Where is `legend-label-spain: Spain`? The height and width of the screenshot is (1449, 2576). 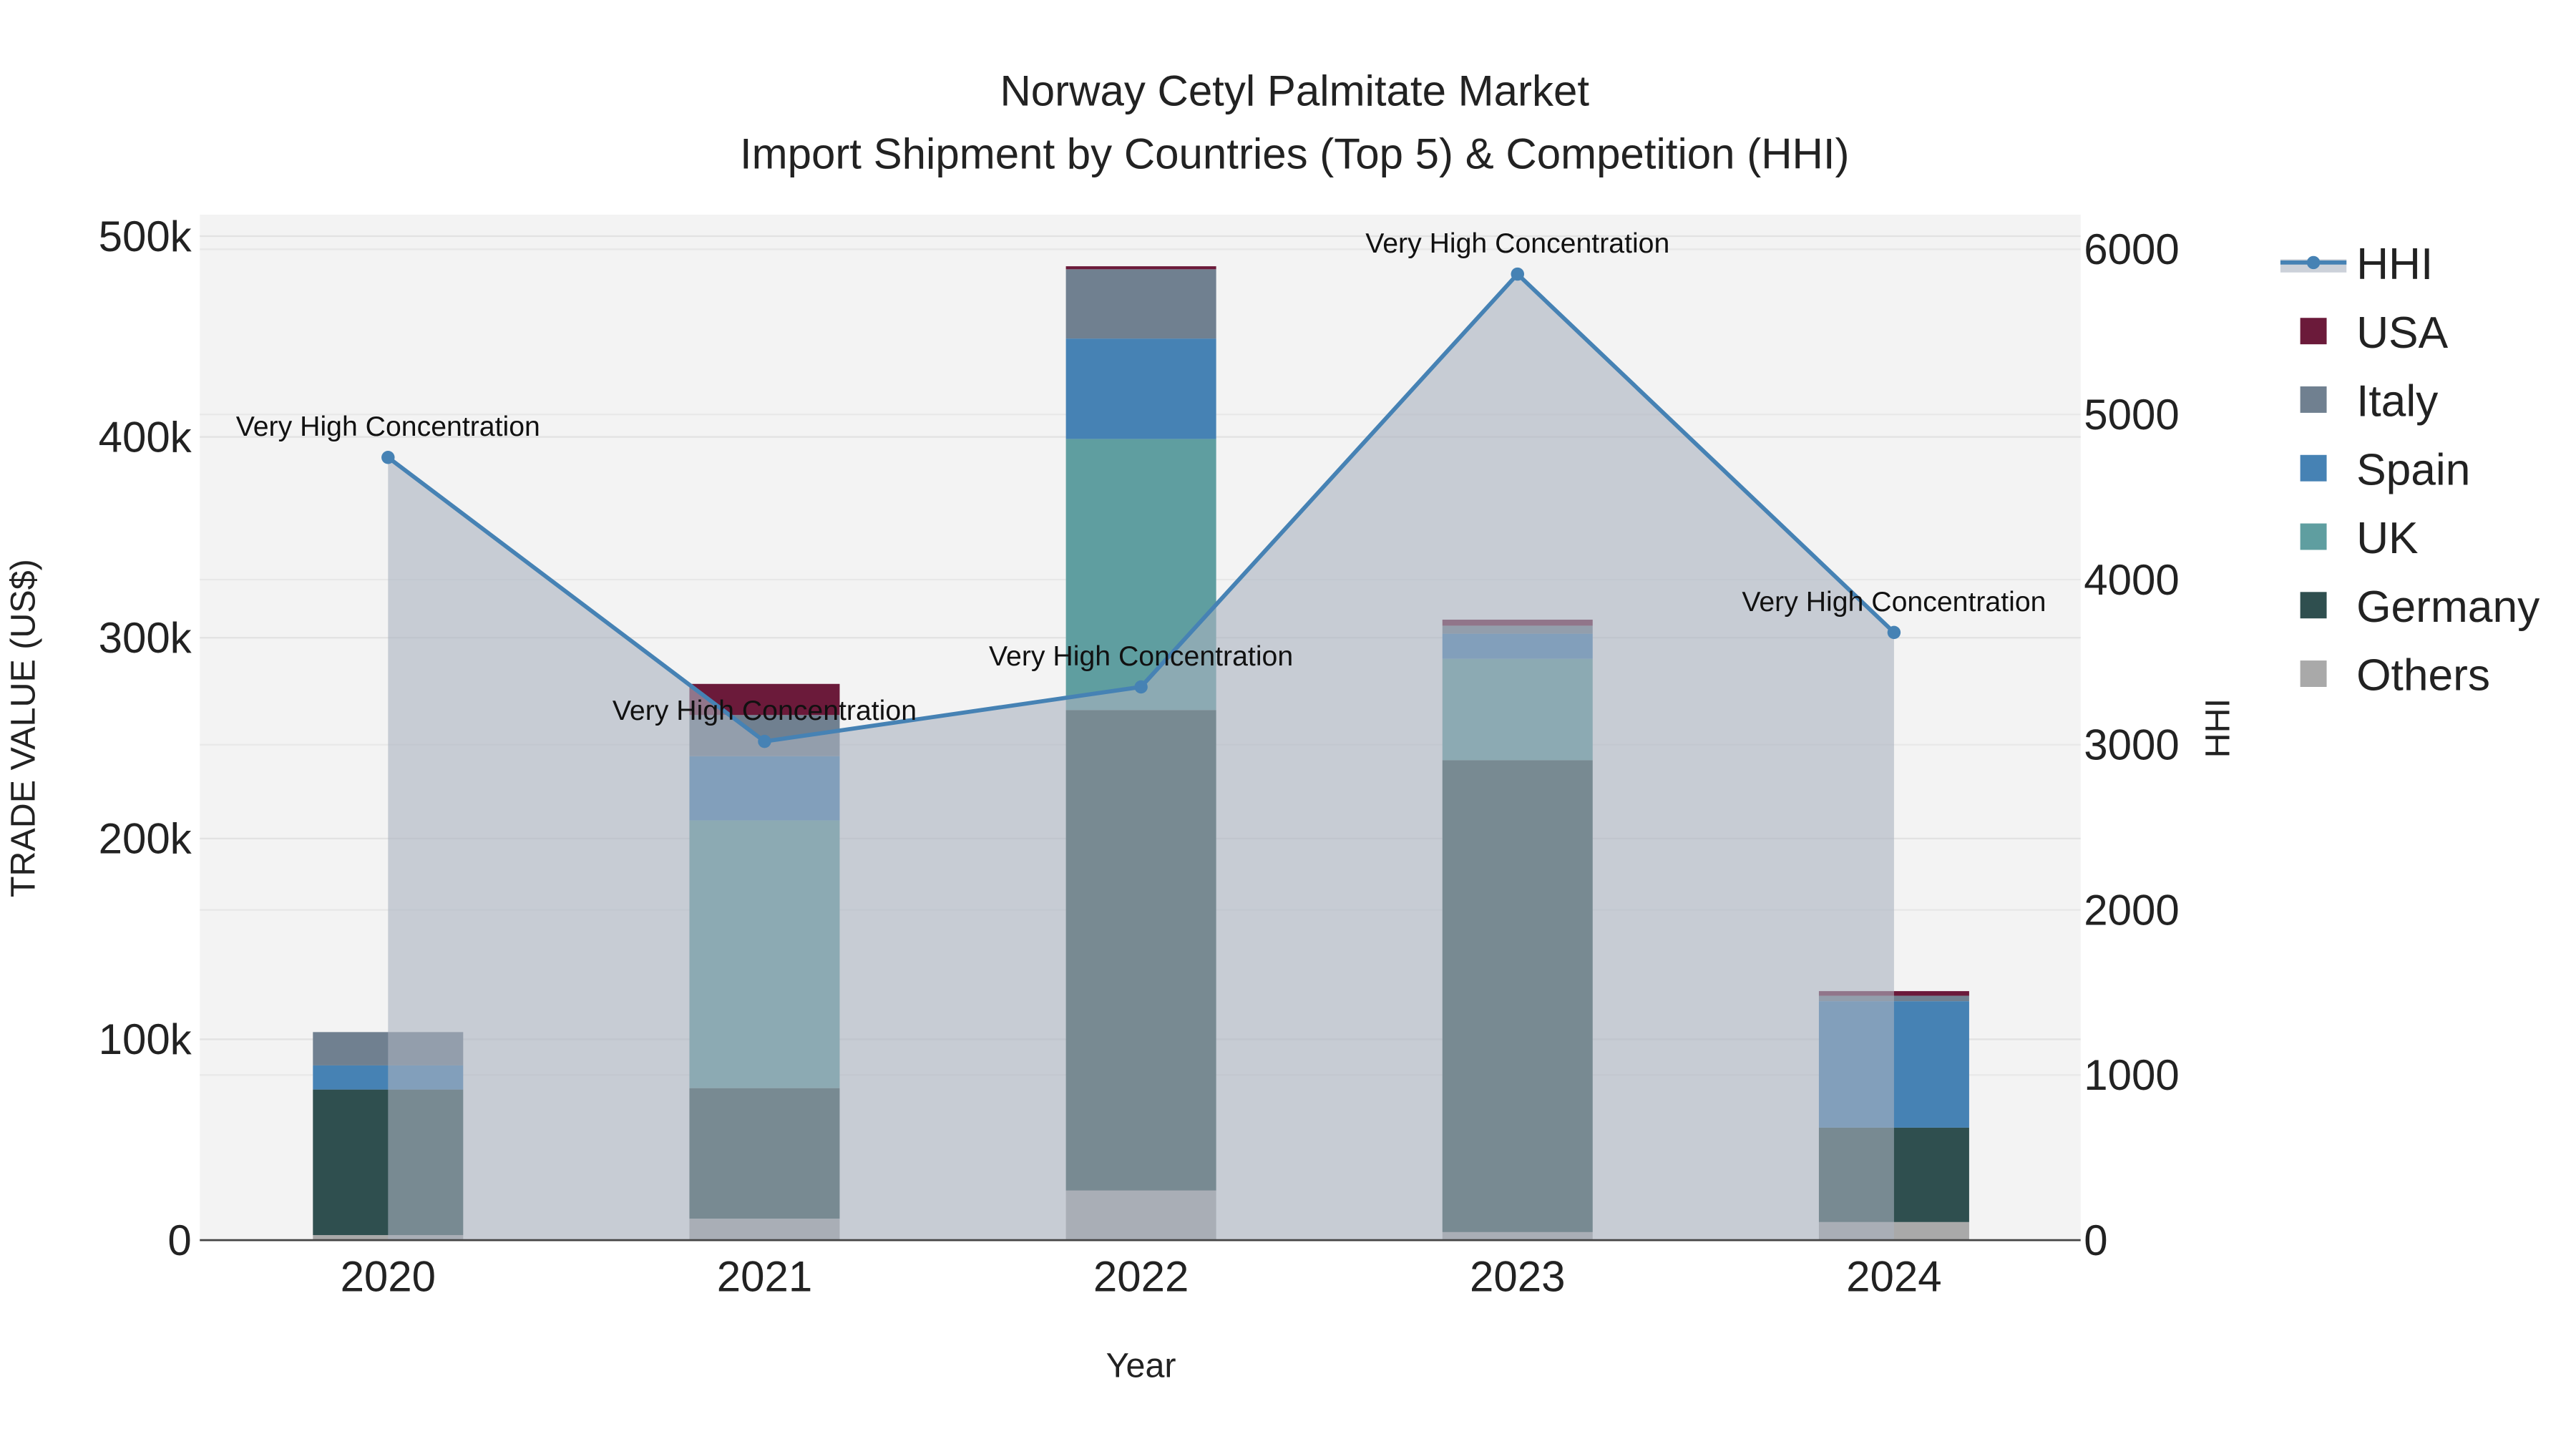 legend-label-spain: Spain is located at coordinates (2413, 469).